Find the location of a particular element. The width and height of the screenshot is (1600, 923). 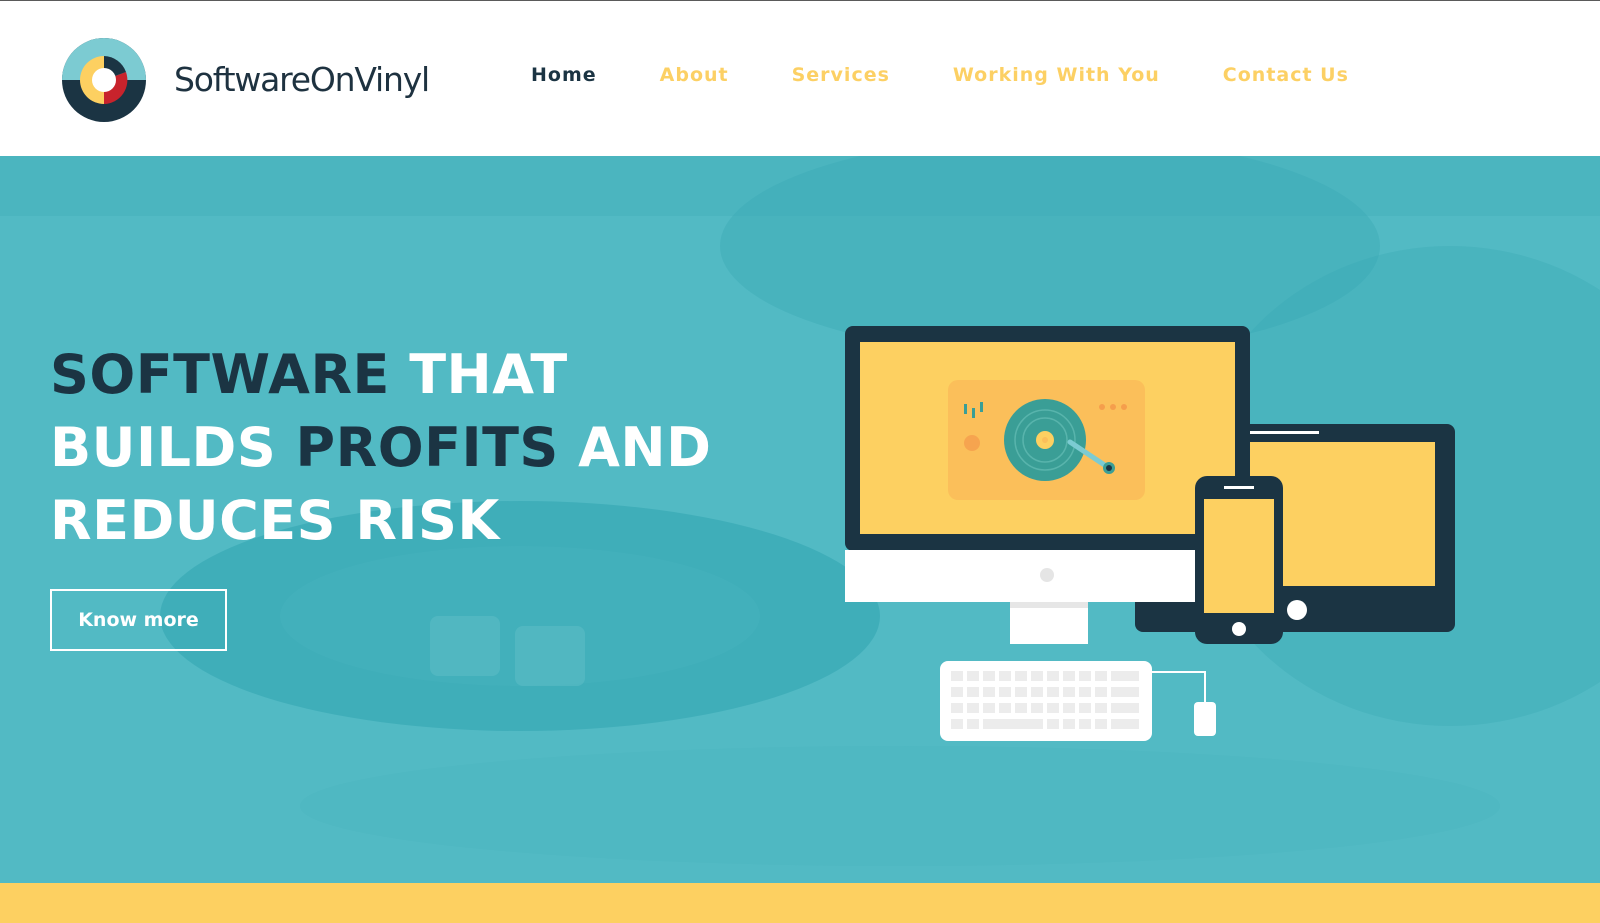

know-more-button: Know more is located at coordinates (138, 620).